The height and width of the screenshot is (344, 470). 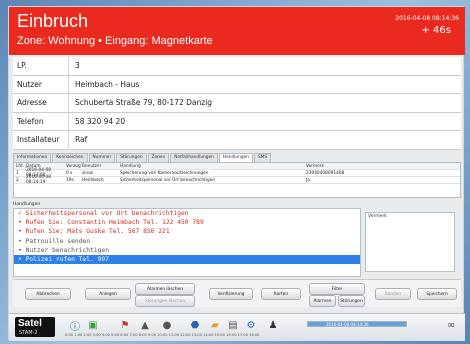 What do you see at coordinates (167, 325) in the screenshot?
I see `camera-icon: ●` at bounding box center [167, 325].